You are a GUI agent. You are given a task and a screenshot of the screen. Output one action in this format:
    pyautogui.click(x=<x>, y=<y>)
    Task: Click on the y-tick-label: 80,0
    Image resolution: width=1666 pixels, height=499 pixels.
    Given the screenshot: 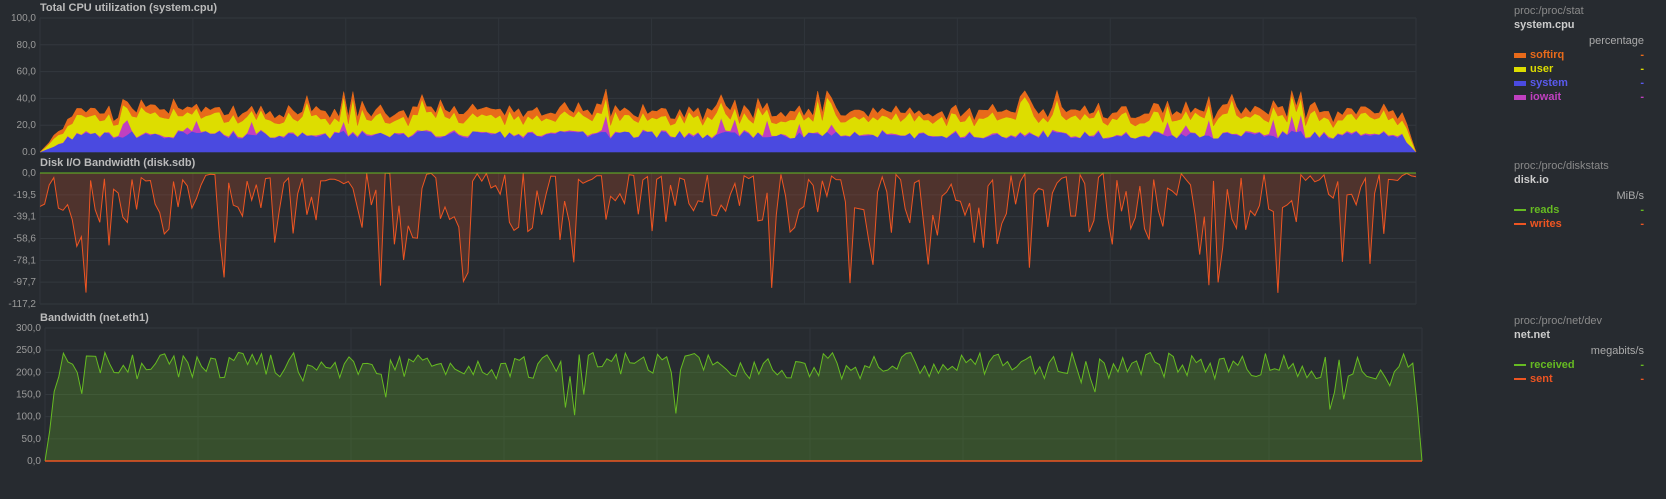 What is the action you would take?
    pyautogui.click(x=27, y=45)
    